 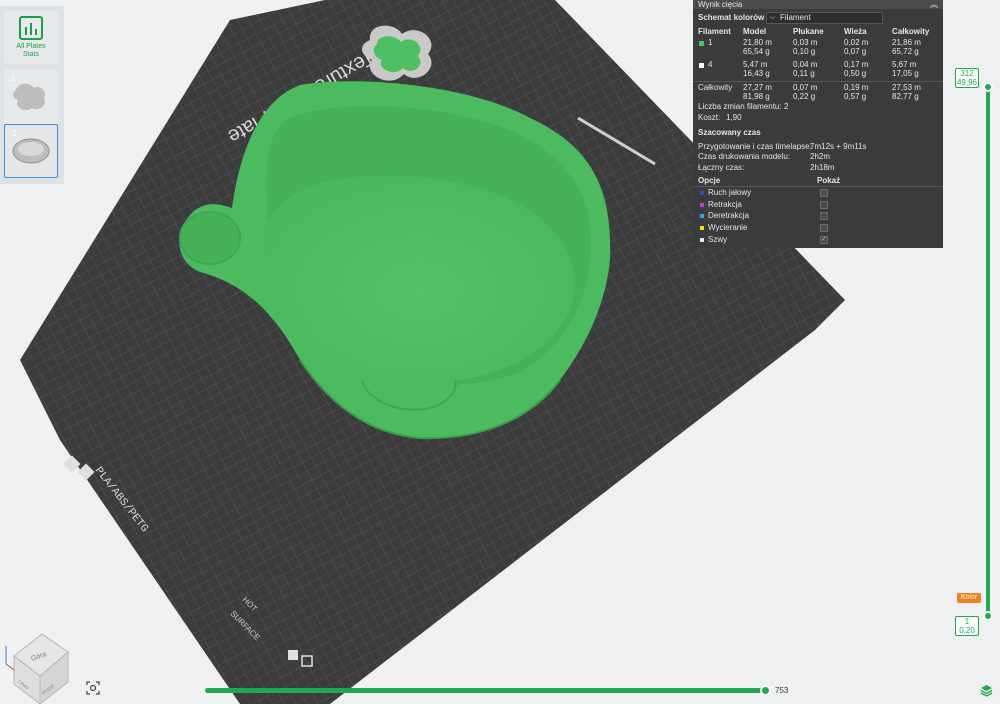 I want to click on filament-1-tower-weight: 0,07 g, so click(x=855, y=51).